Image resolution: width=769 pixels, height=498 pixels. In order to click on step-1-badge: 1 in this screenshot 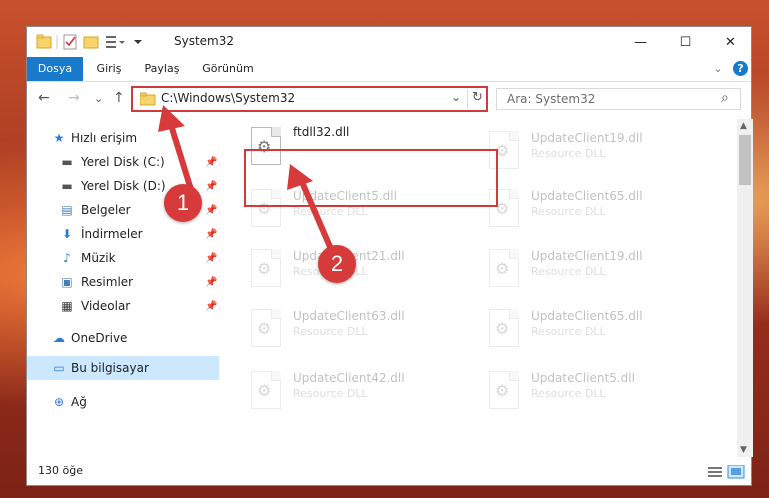, I will do `click(183, 203)`.